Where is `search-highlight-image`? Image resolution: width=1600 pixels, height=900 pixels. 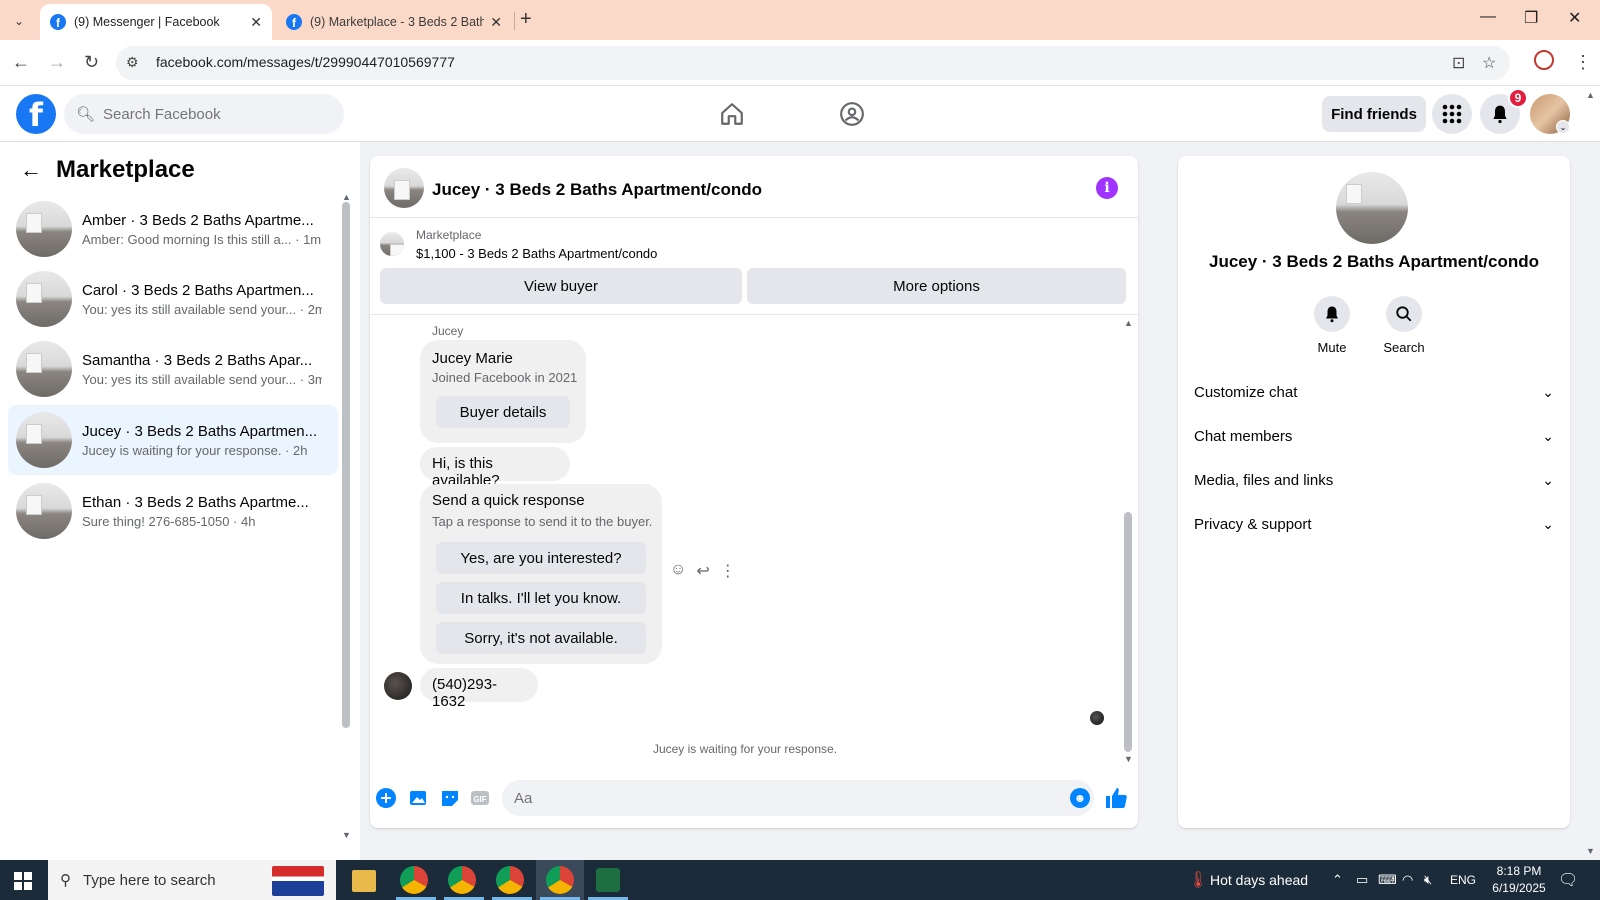
search-highlight-image is located at coordinates (298, 881).